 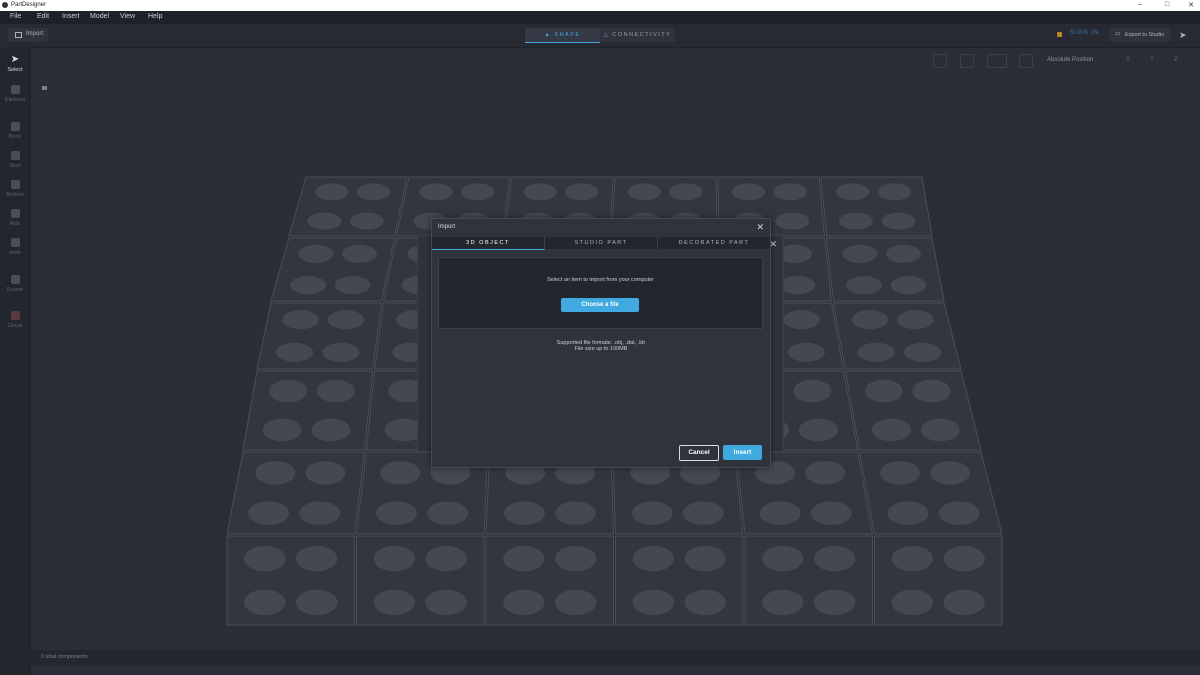 I want to click on component-count: 0 total components, so click(x=64, y=657).